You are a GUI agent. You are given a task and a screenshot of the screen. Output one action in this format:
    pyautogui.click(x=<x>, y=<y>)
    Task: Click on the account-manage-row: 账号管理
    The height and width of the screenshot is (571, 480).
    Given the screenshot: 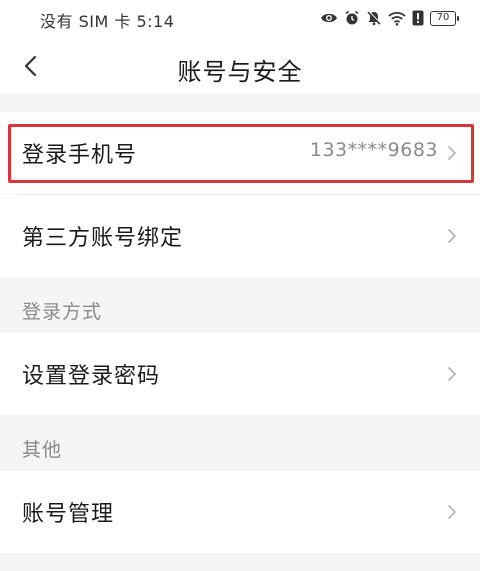 What is the action you would take?
    pyautogui.click(x=240, y=512)
    